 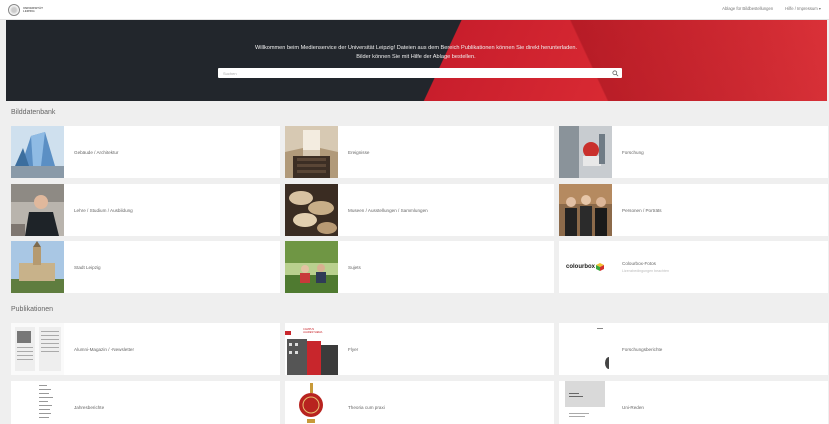 What do you see at coordinates (633, 152) in the screenshot?
I see `card-label: Forschung` at bounding box center [633, 152].